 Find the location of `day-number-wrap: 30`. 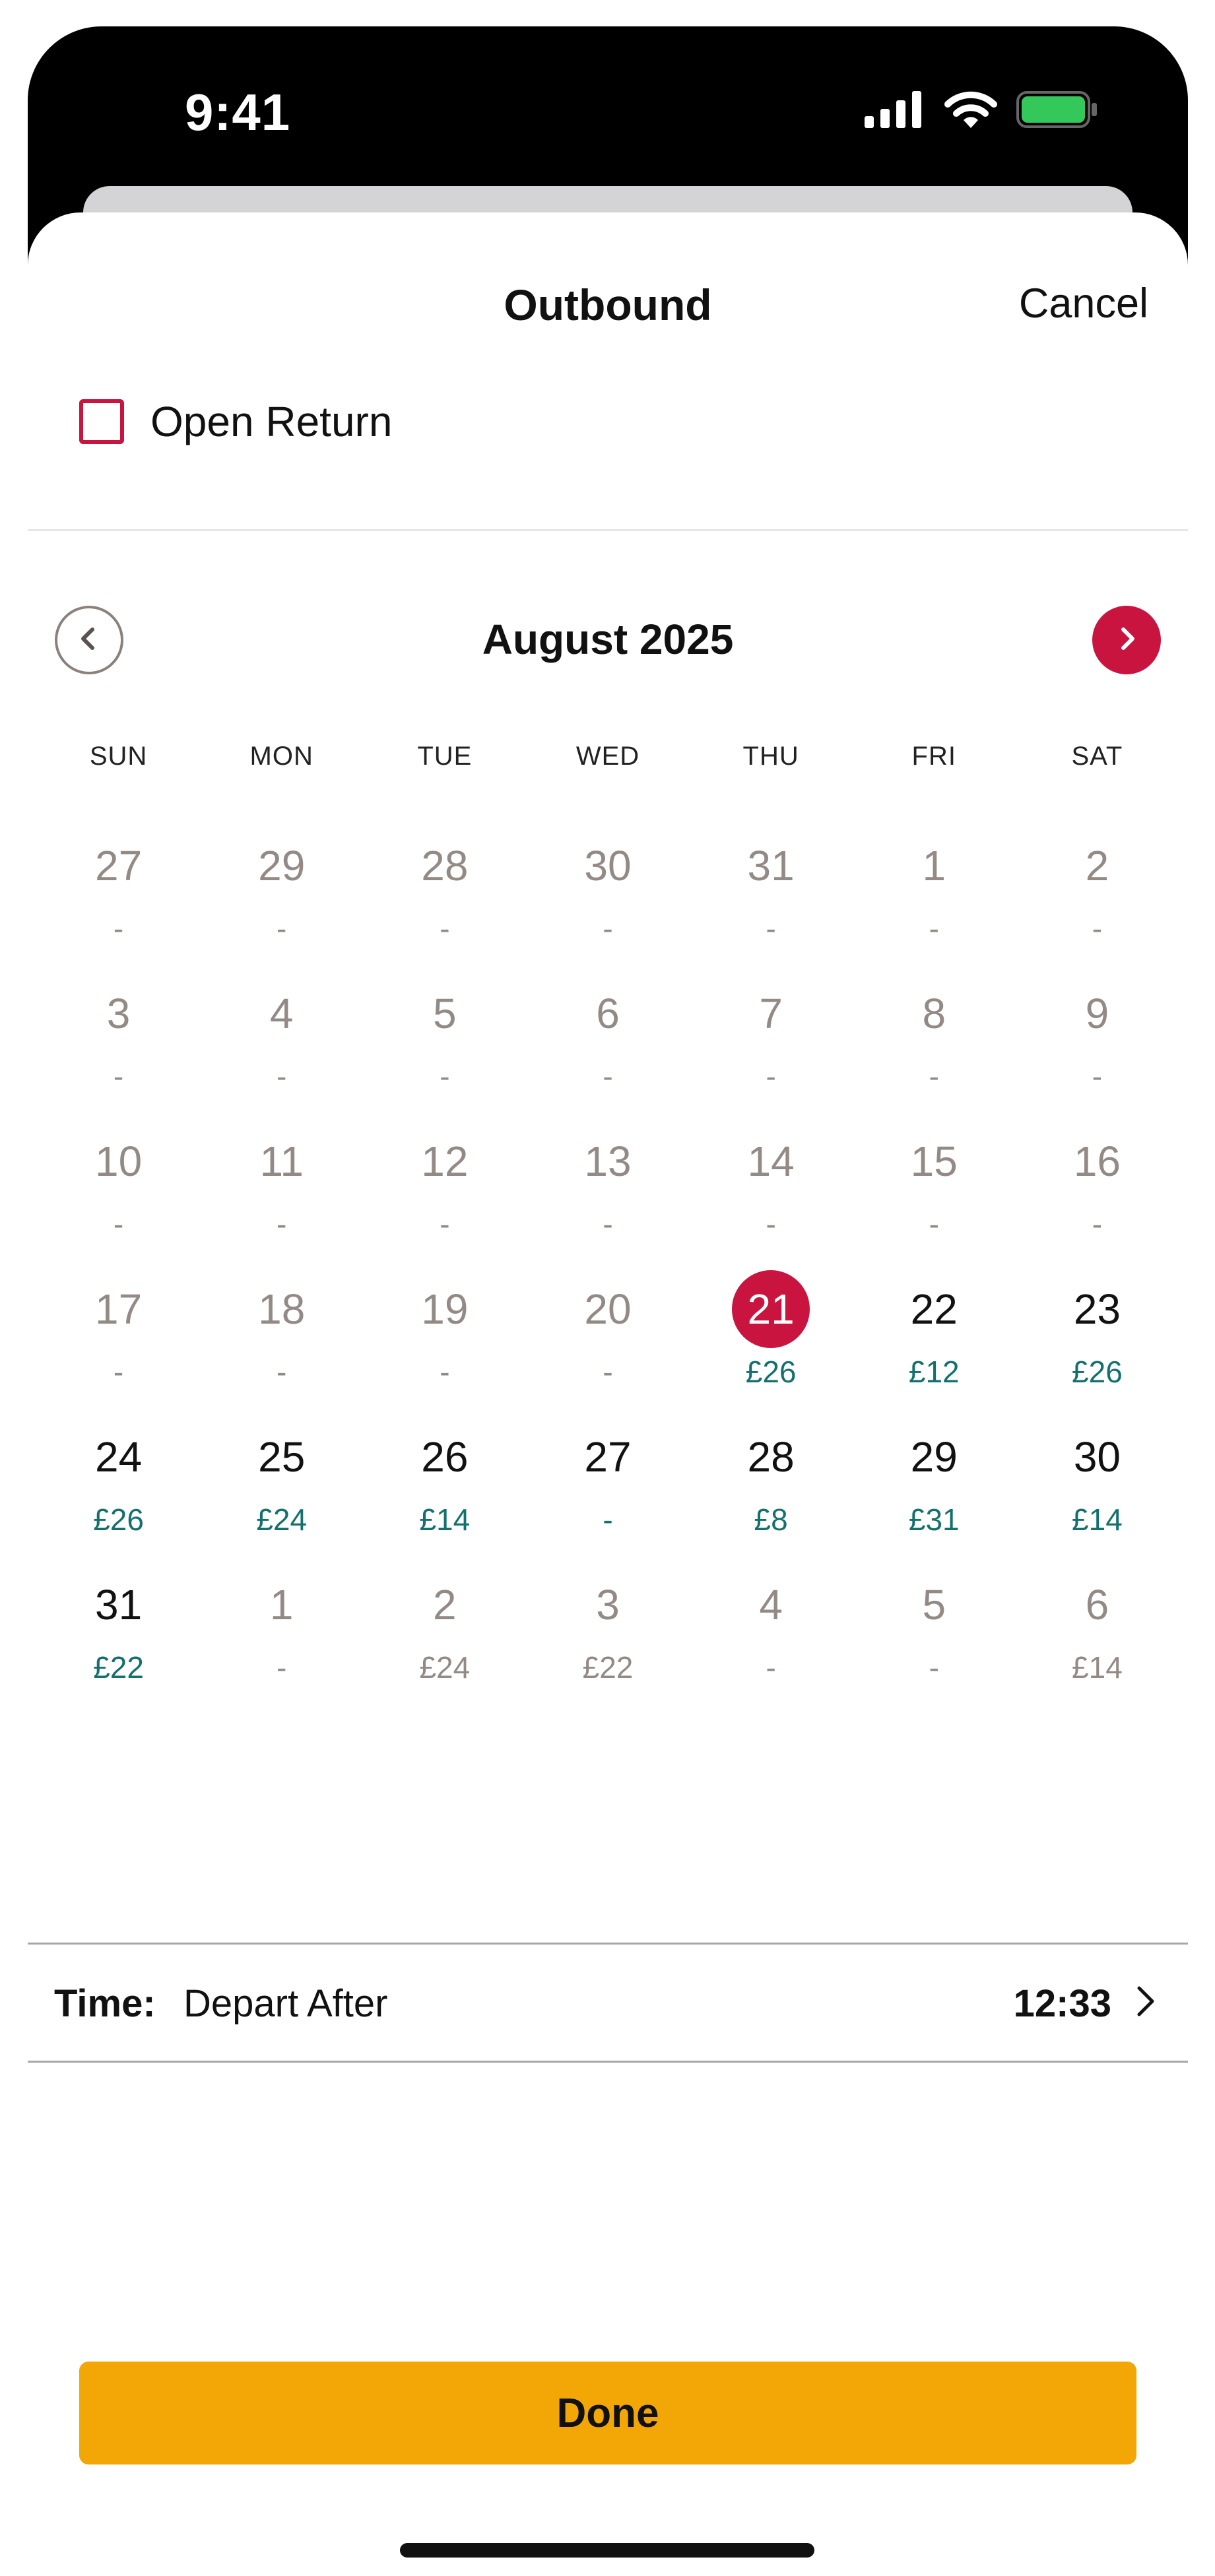

day-number-wrap: 30 is located at coordinates (1097, 1457).